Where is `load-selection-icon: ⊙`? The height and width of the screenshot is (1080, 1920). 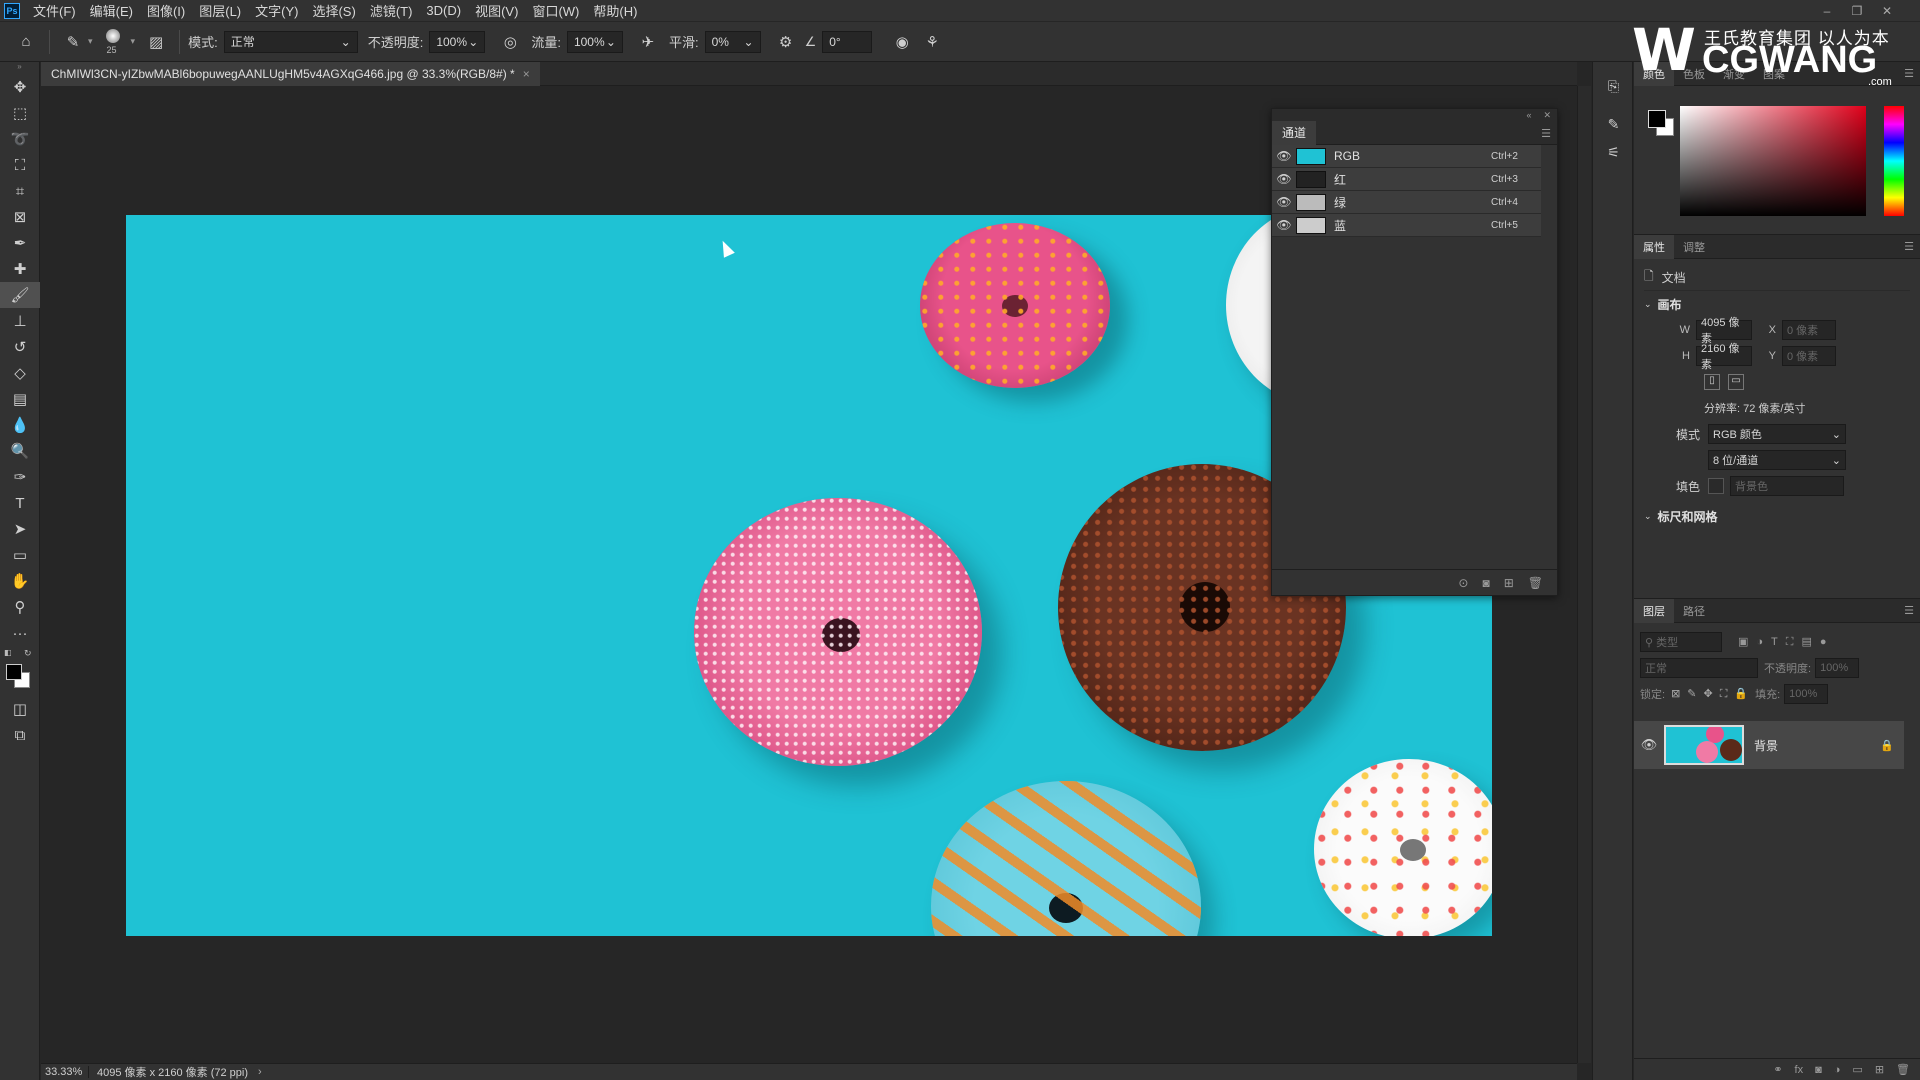
load-selection-icon: ⊙ is located at coordinates (1463, 583).